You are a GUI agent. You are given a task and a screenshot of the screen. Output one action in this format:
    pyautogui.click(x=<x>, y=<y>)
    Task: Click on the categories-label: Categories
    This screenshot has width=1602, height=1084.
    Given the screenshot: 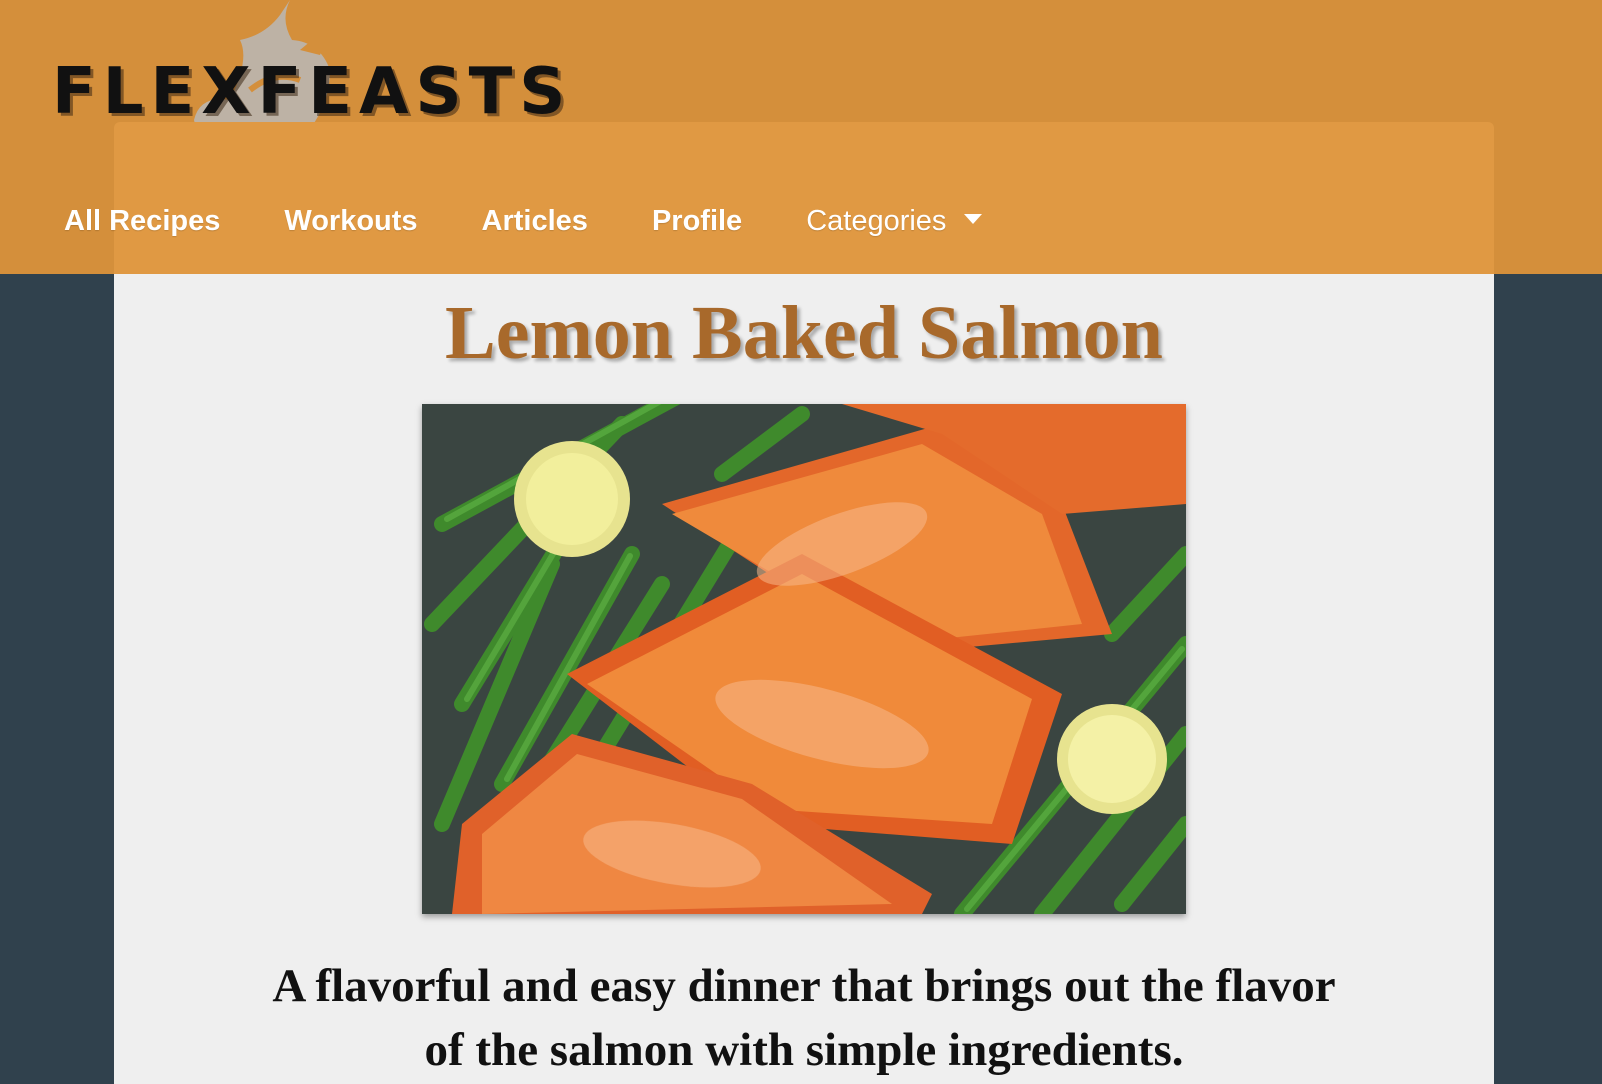 What is the action you would take?
    pyautogui.click(x=876, y=220)
    